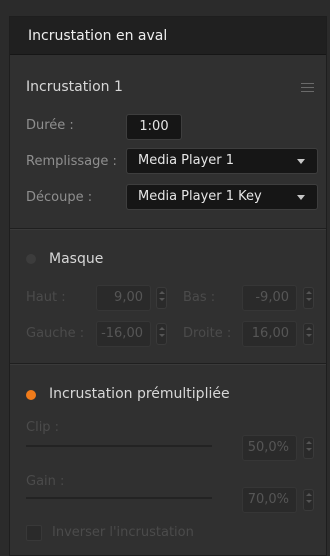 Image resolution: width=330 pixels, height=556 pixels. What do you see at coordinates (46, 297) in the screenshot?
I see `mask-top-label: Haut :` at bounding box center [46, 297].